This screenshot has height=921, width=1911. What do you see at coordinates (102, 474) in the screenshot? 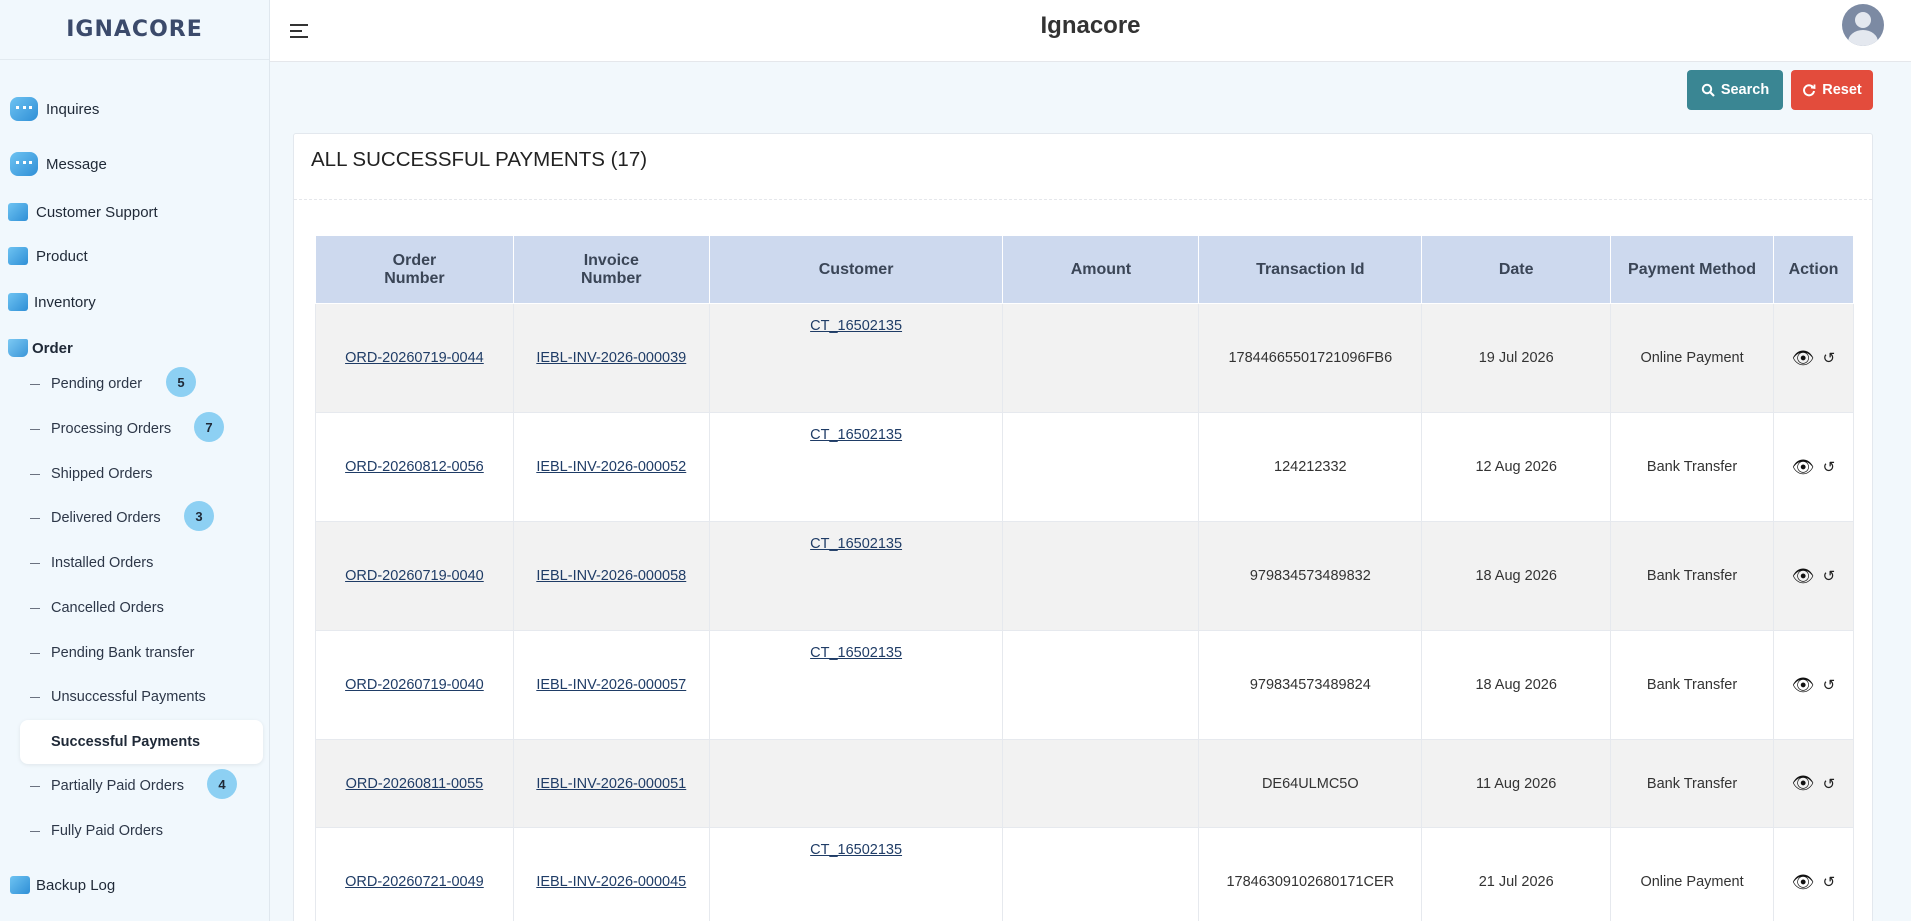
I see `sidebar-subitem-label: Shipped Orders` at bounding box center [102, 474].